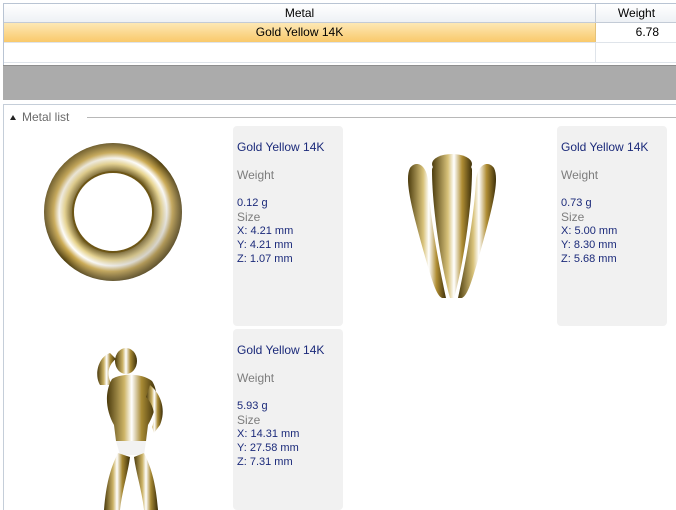 Image resolution: width=676 pixels, height=510 pixels. I want to click on grid-header: Metal Weight, so click(340, 13).